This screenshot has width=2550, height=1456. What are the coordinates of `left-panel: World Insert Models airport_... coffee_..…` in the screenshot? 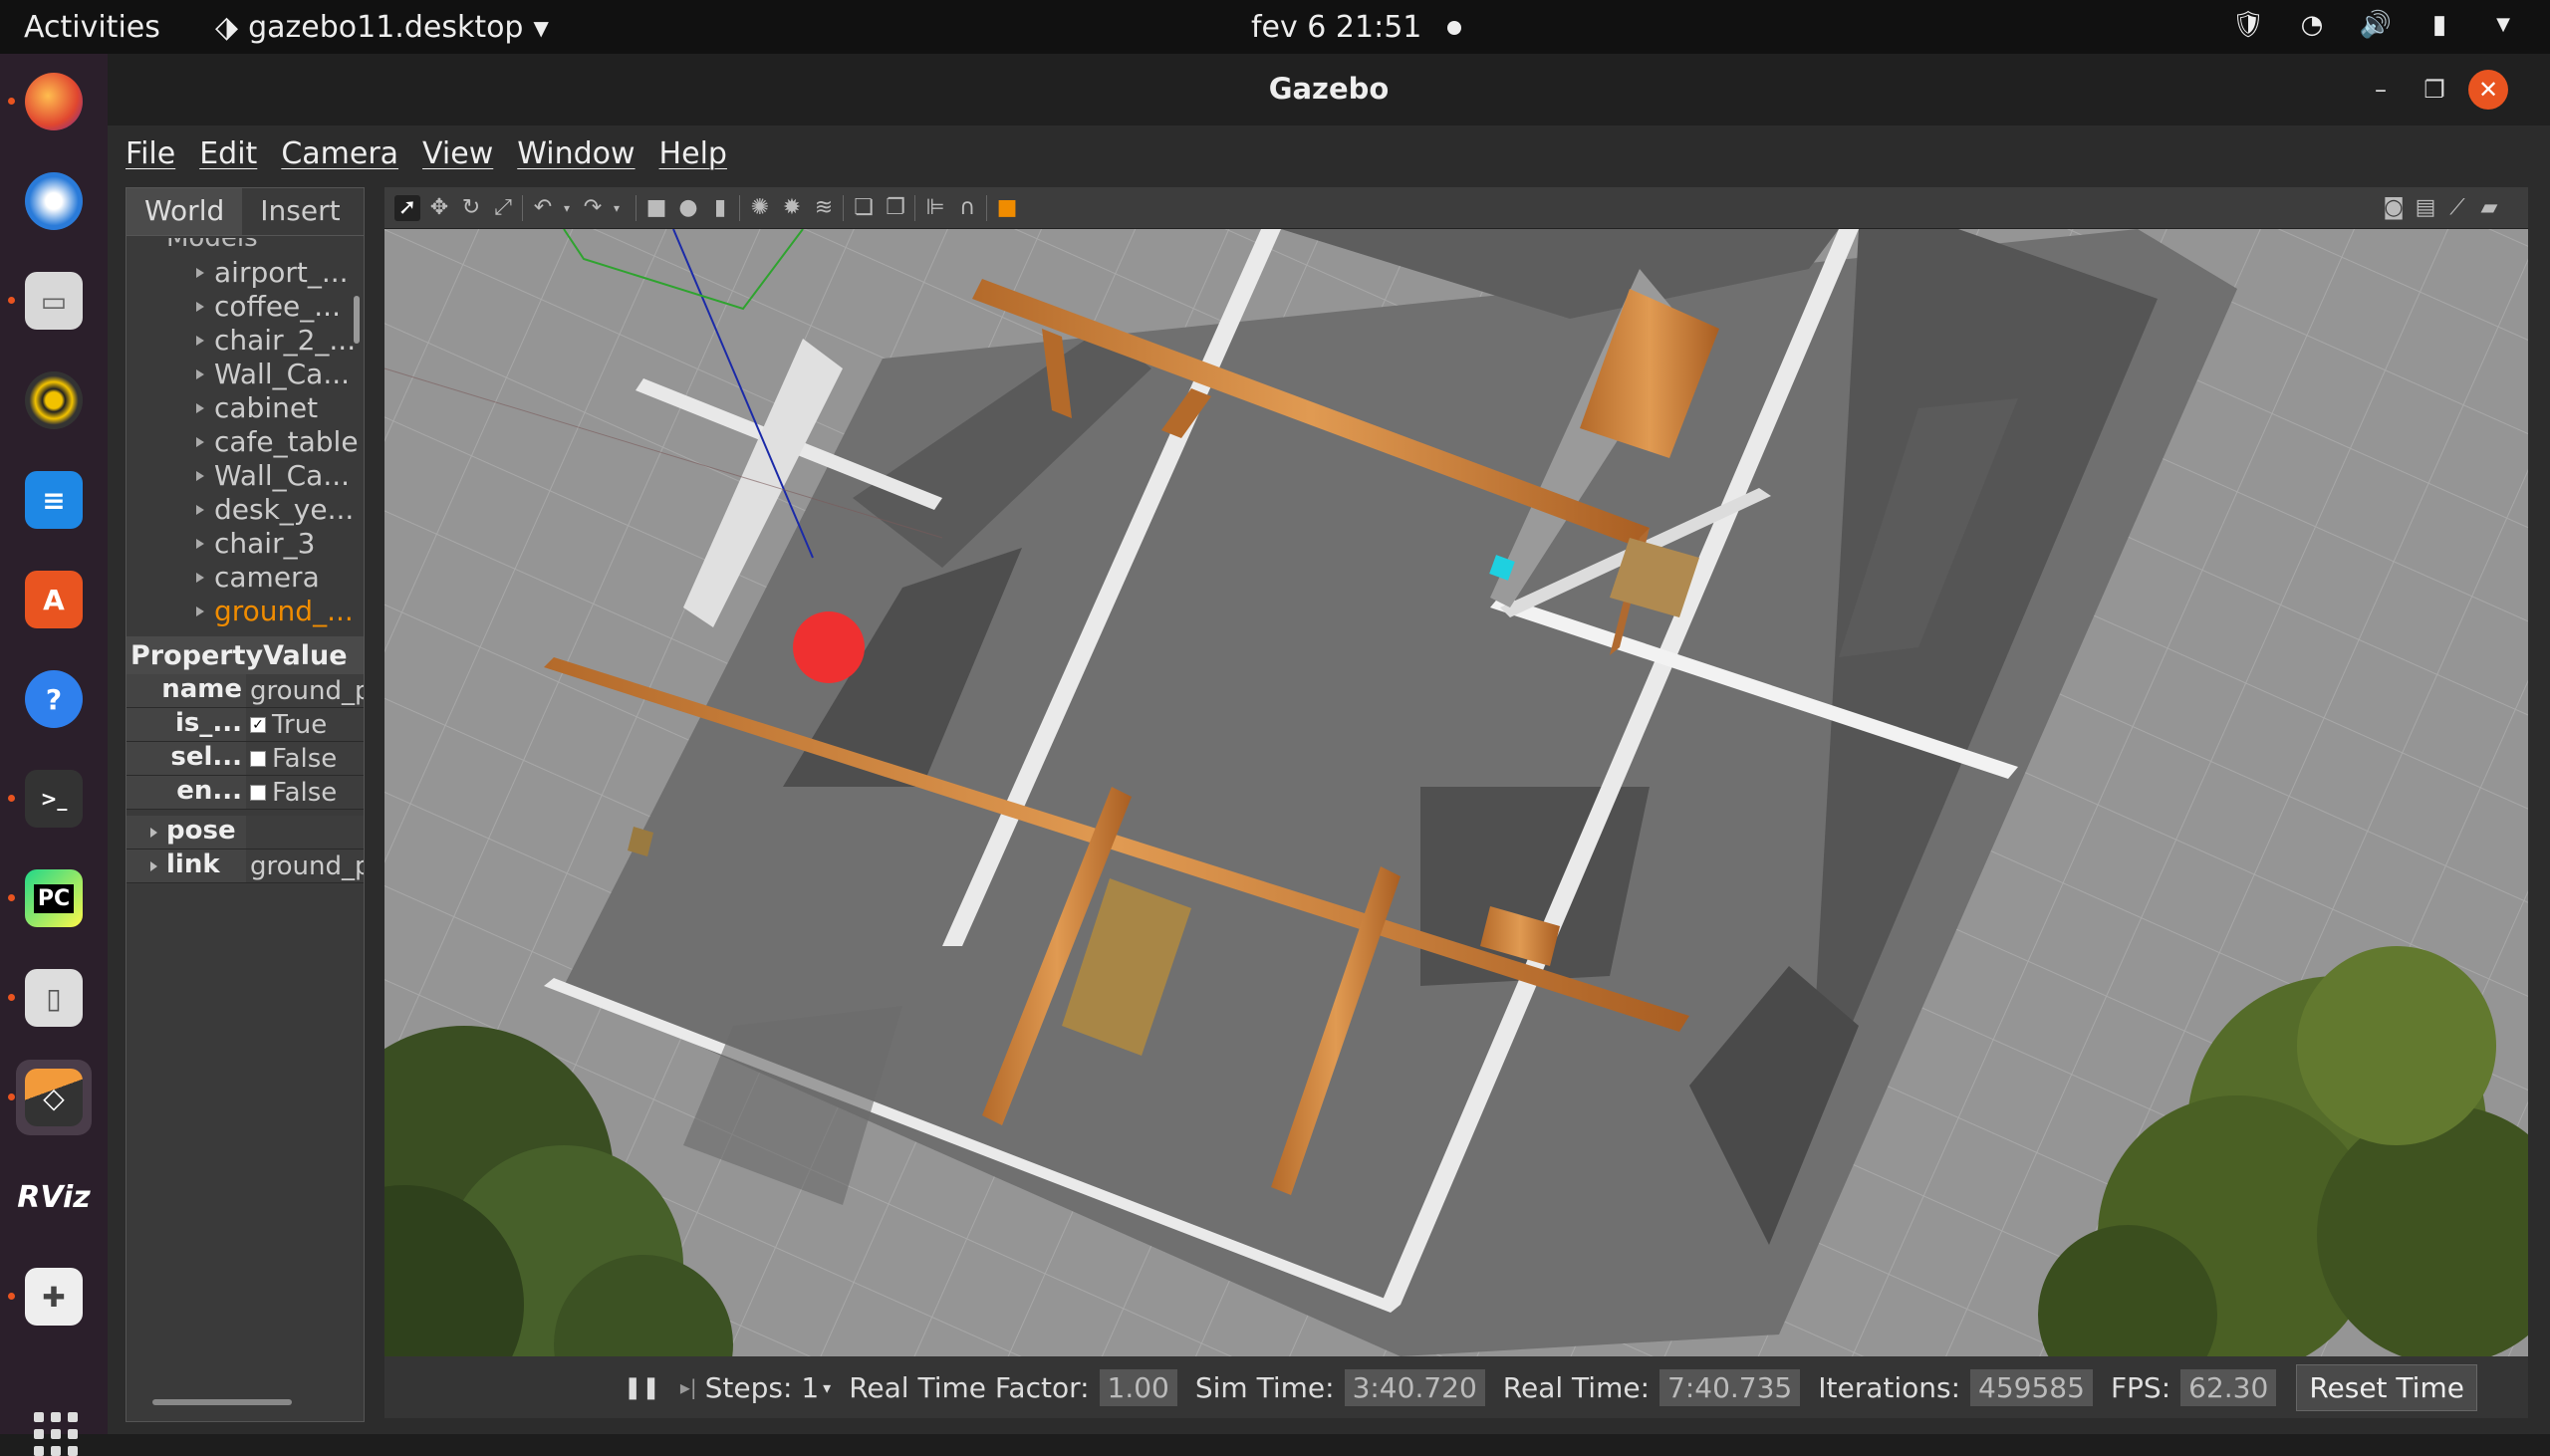 It's located at (245, 804).